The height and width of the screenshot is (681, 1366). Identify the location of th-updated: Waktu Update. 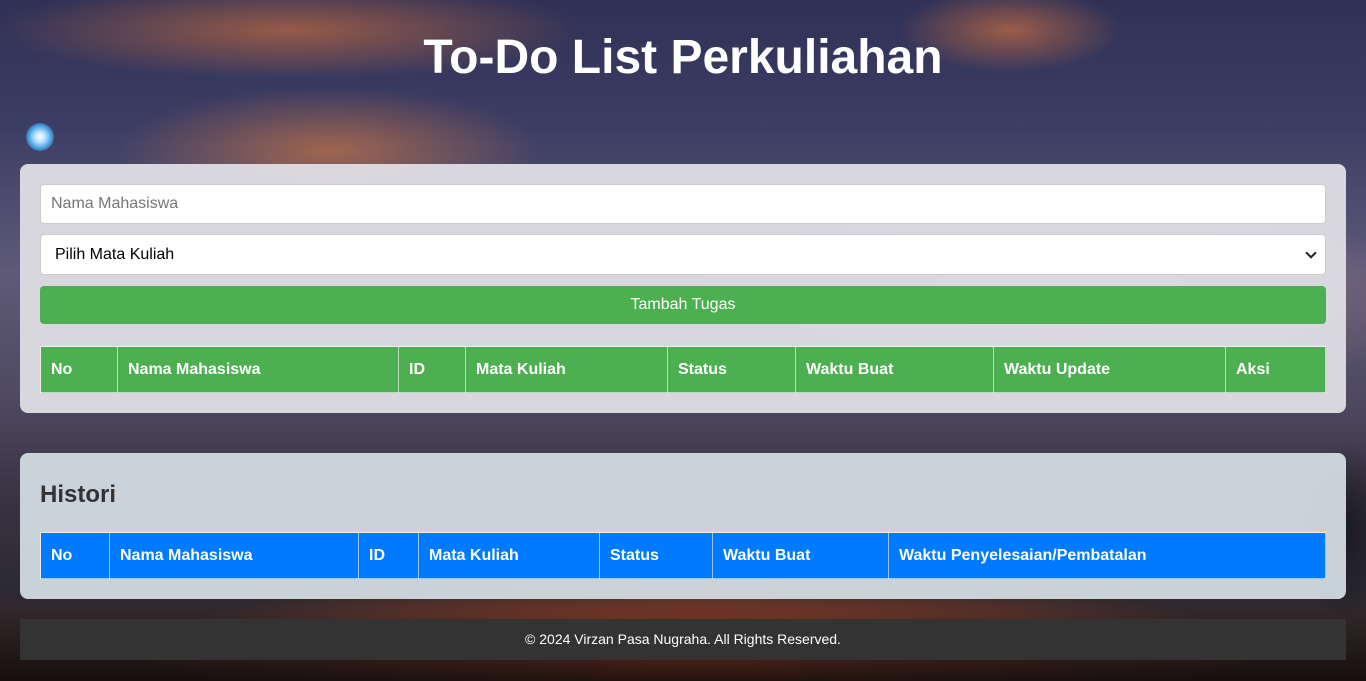
(1109, 369).